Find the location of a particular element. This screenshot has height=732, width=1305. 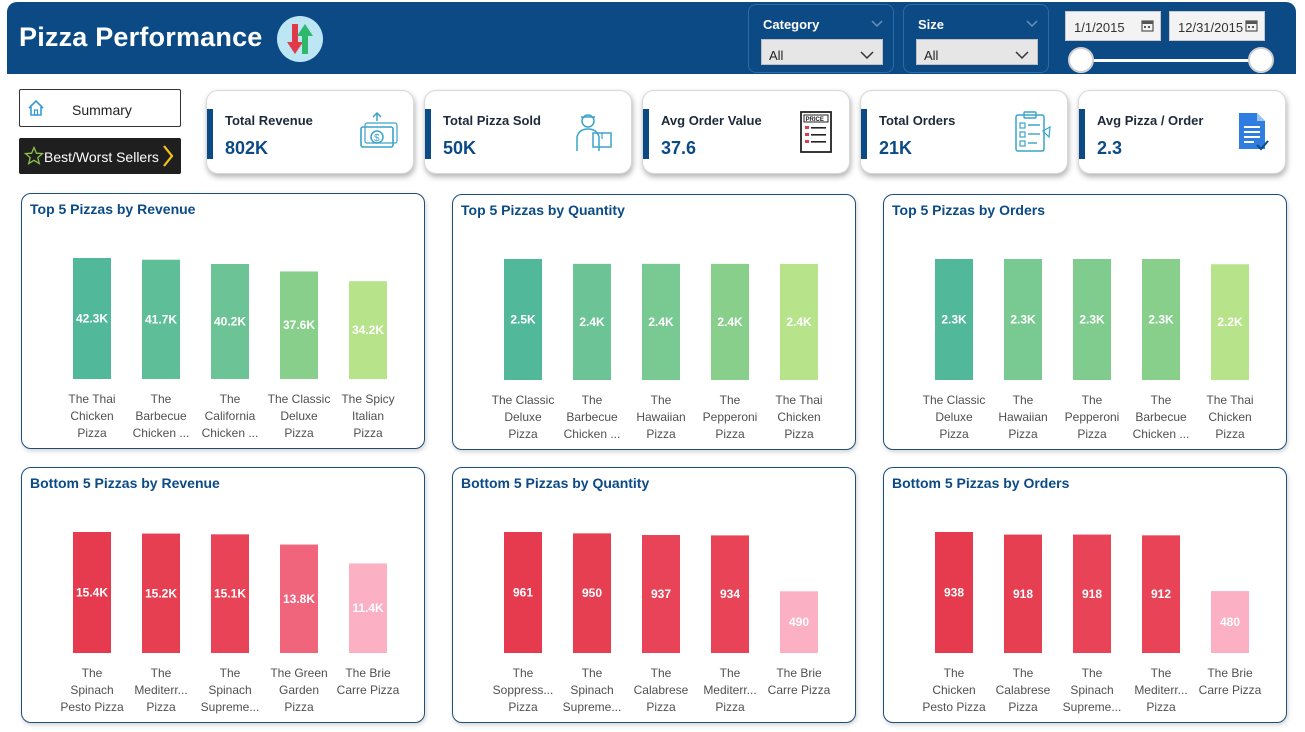

bar-data-label: 40.2K is located at coordinates (230, 322).